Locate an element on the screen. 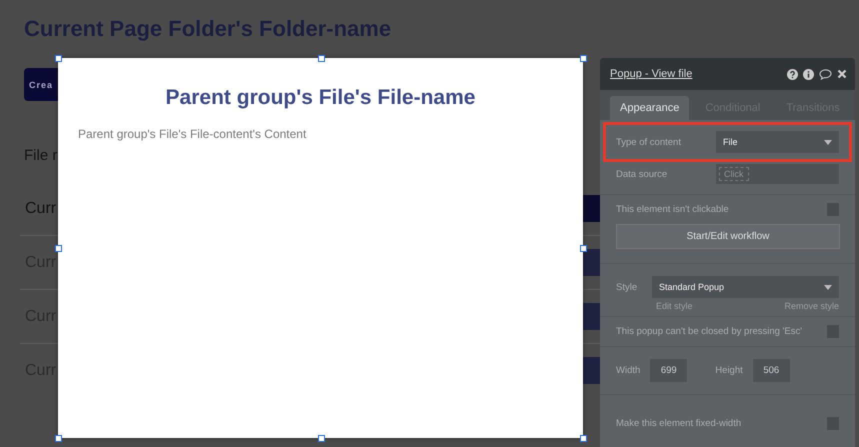  height-field: 506 is located at coordinates (771, 370).